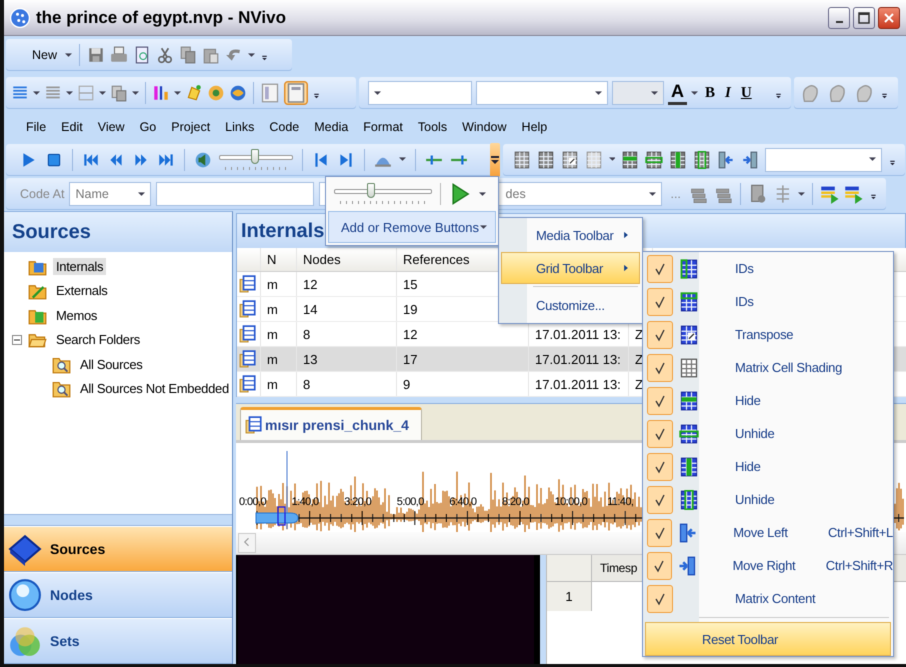  I want to click on tree-item: Search Folders, so click(98, 339).